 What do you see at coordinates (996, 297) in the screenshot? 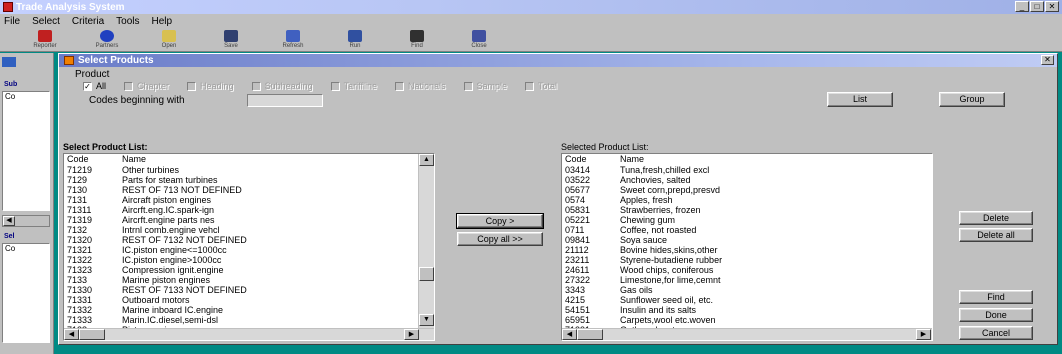
I see `find-button: Find` at bounding box center [996, 297].